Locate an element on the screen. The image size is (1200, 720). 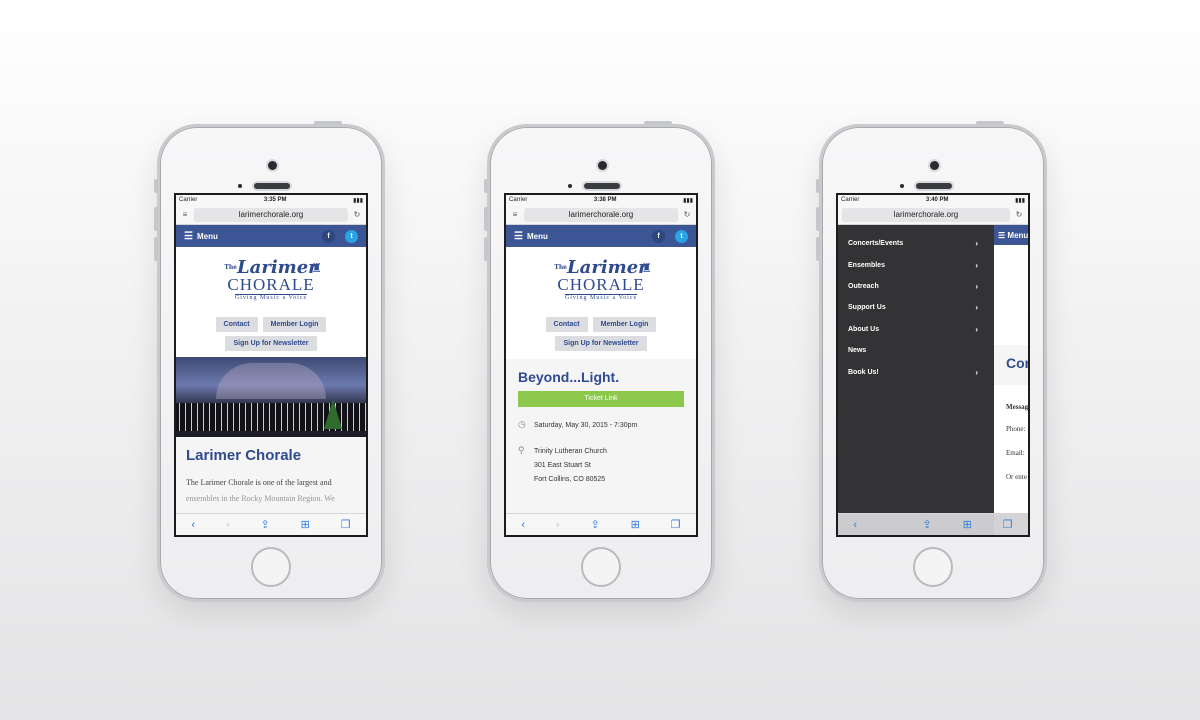
ticket-link-button: Ticket Link is located at coordinates (601, 399).